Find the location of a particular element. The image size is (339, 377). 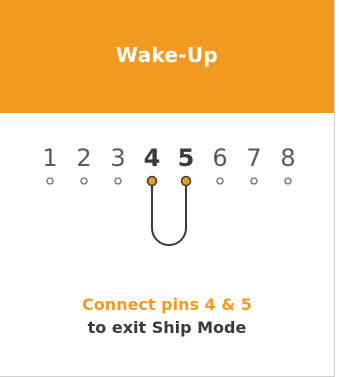

pin-label-6: 6 is located at coordinates (219, 158).